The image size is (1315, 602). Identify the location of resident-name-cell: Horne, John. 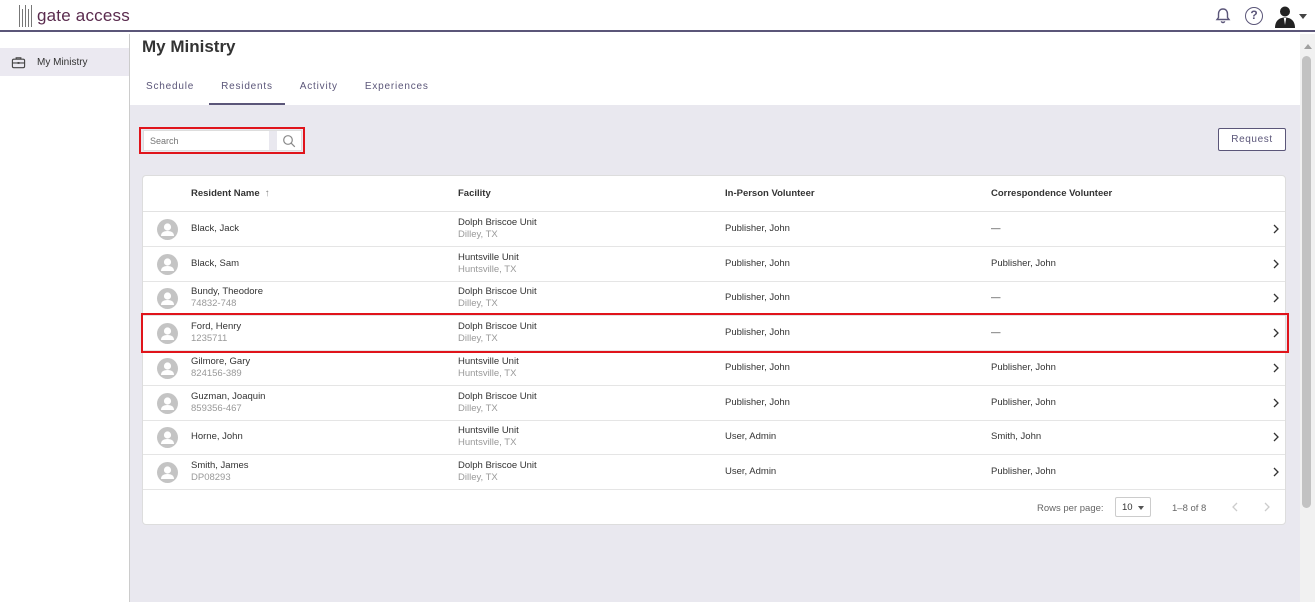
(217, 437).